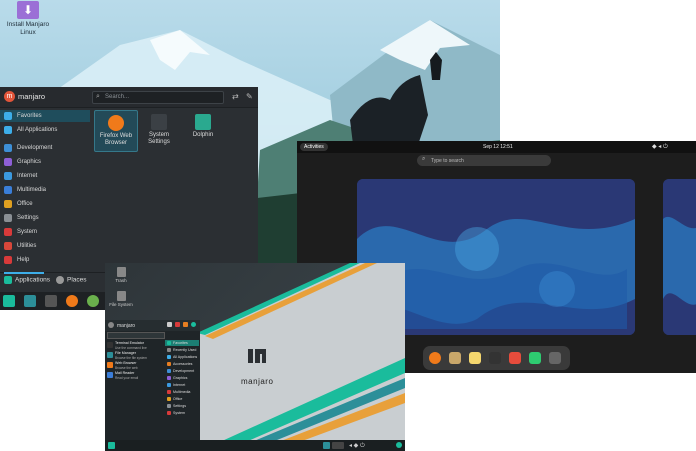 The image size is (696, 451). What do you see at coordinates (45, 204) in the screenshot?
I see `sidebar-item-office: Office` at bounding box center [45, 204].